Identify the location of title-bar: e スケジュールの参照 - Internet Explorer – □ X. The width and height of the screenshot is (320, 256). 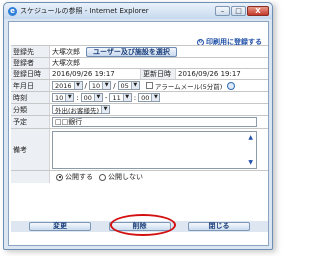
(138, 11).